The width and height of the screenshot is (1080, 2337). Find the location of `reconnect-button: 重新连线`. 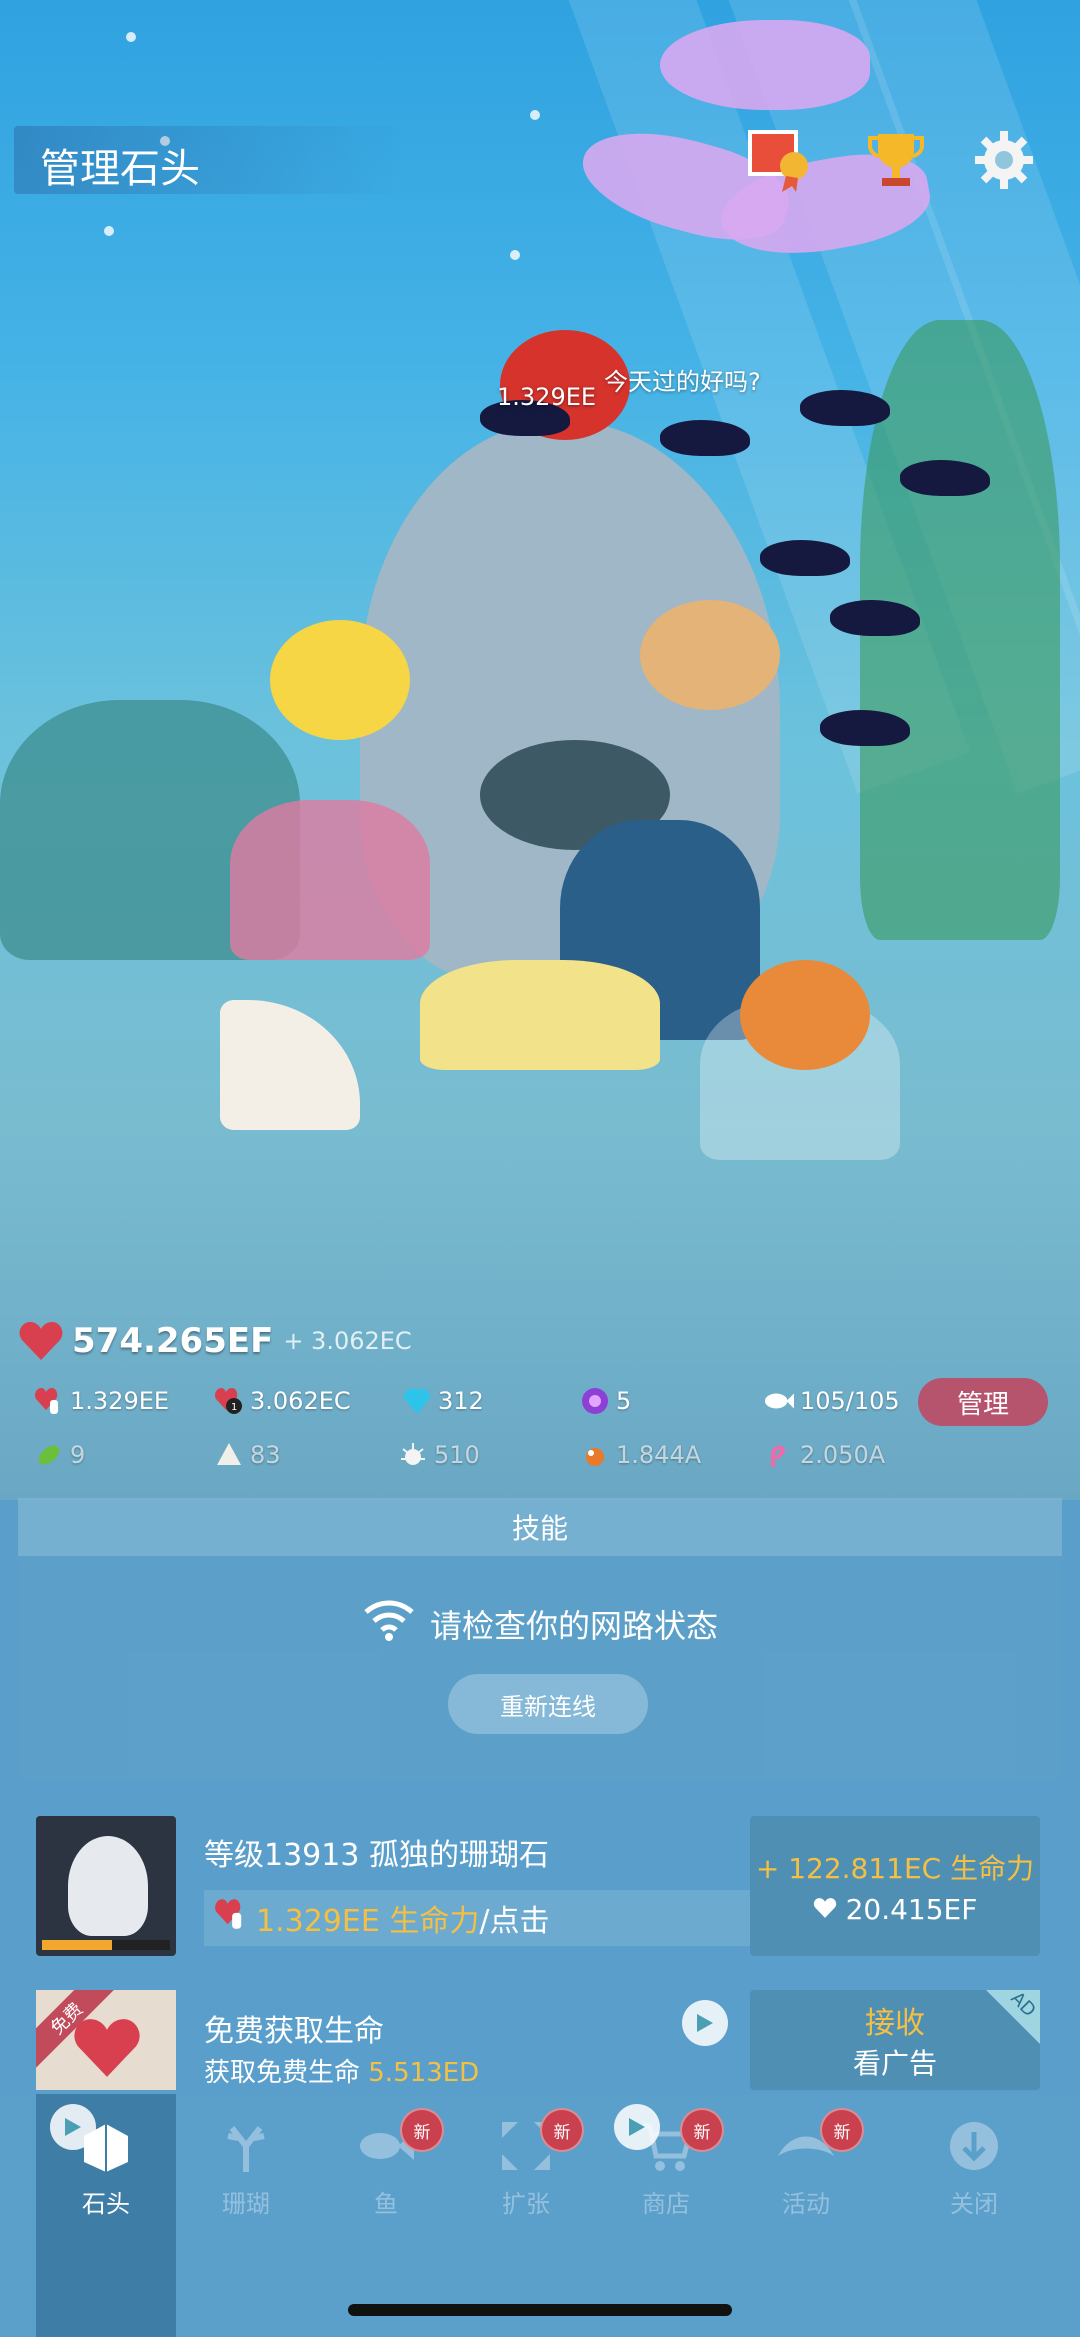

reconnect-button: 重新连线 is located at coordinates (548, 1704).